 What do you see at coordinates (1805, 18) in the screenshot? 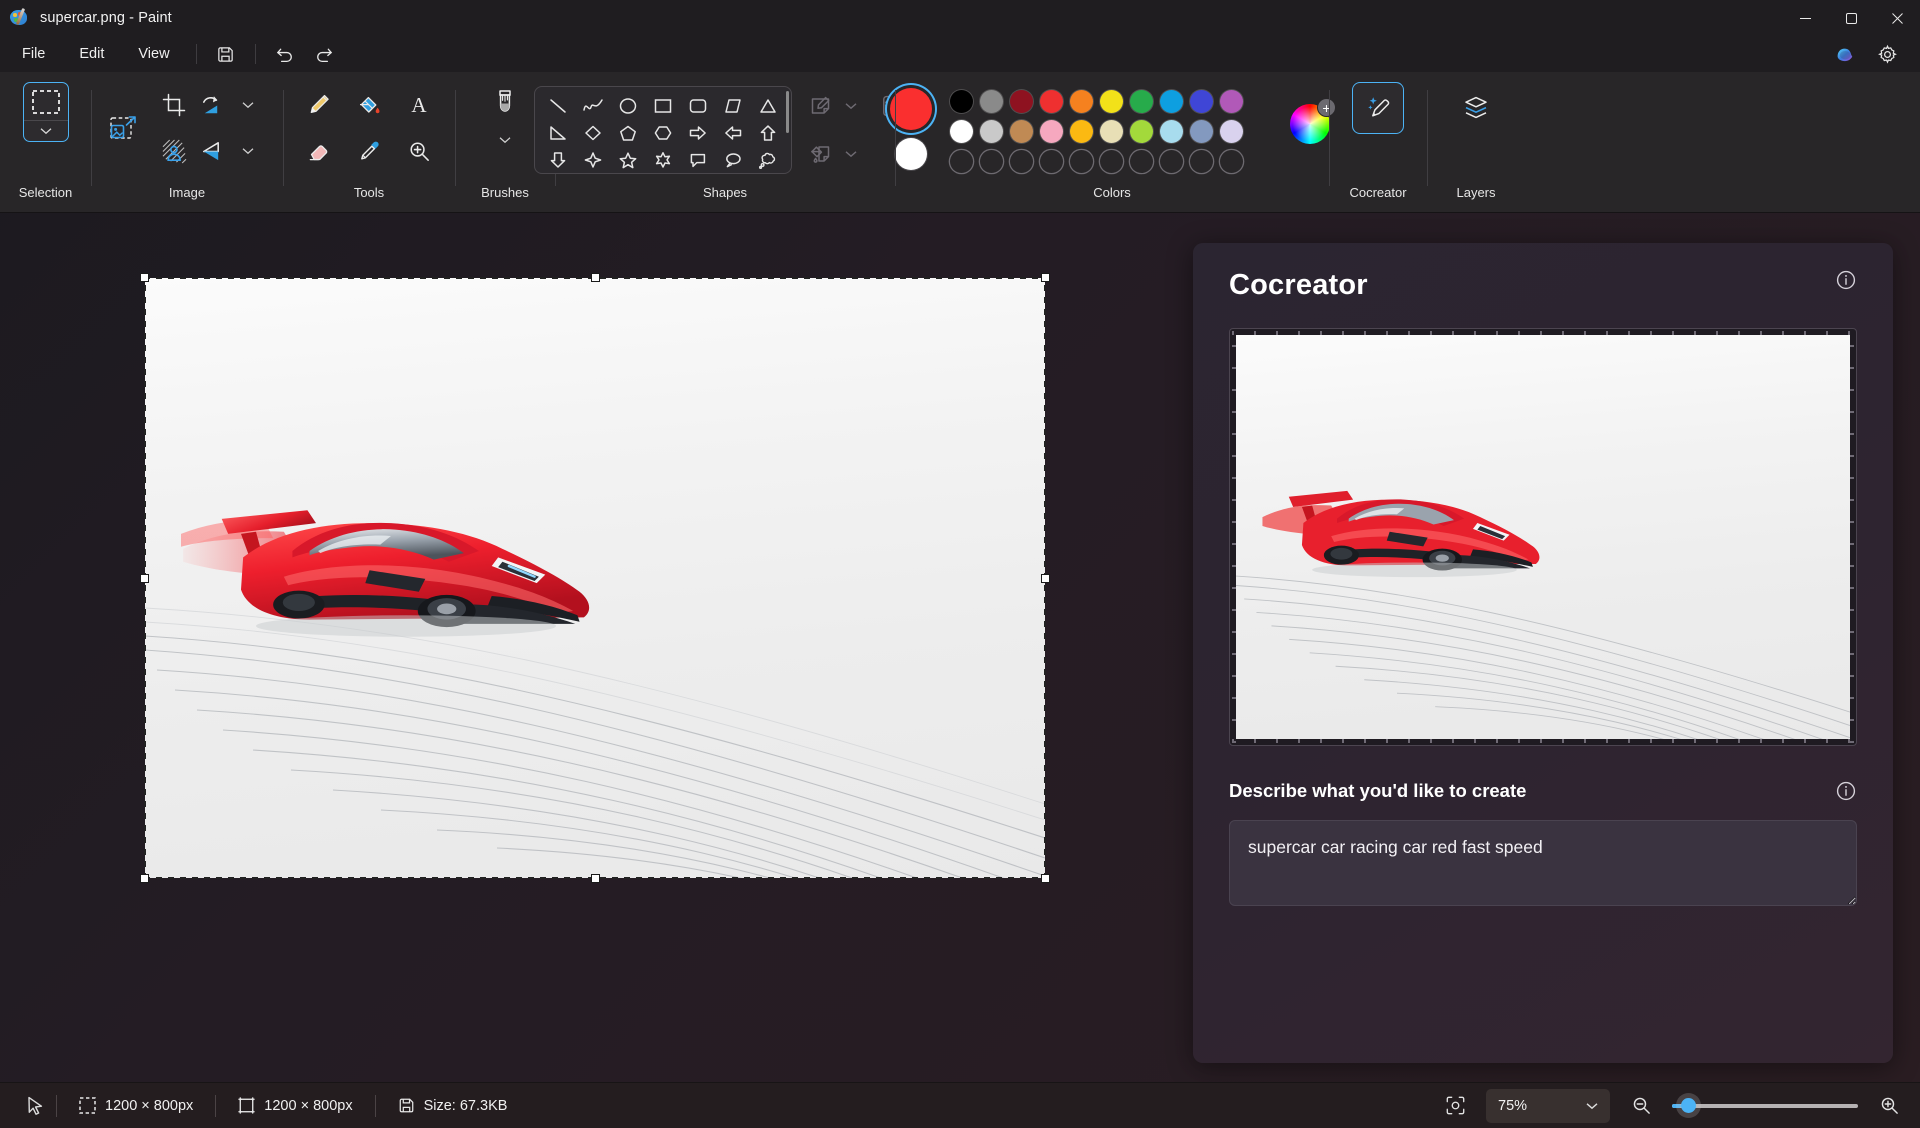
I see `minimize-button` at bounding box center [1805, 18].